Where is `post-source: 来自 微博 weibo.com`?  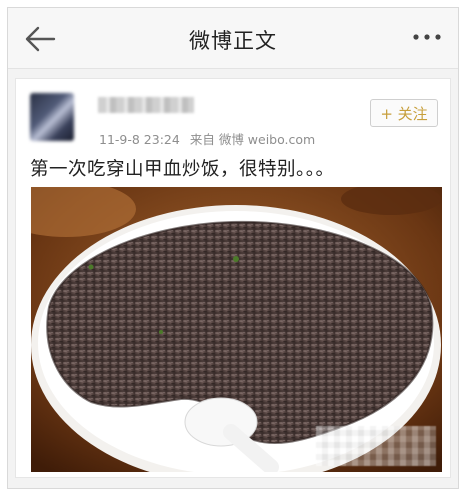 post-source: 来自 微博 weibo.com is located at coordinates (252, 139).